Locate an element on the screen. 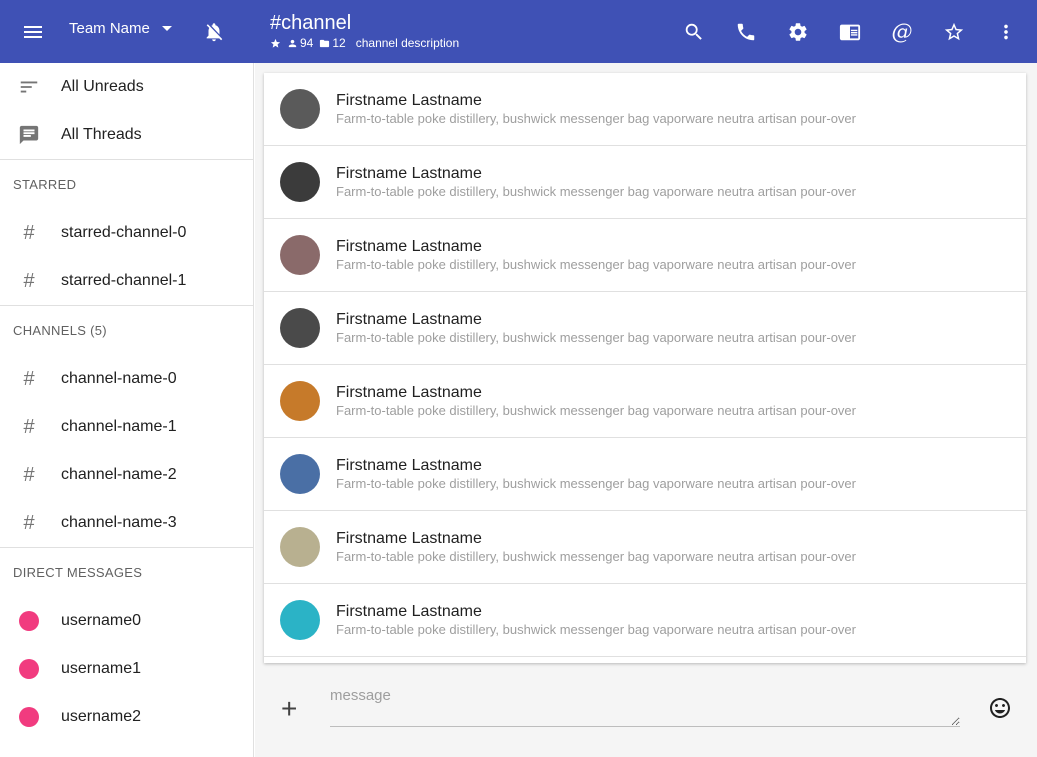 The width and height of the screenshot is (1037, 757). star-outline-icon is located at coordinates (954, 31).